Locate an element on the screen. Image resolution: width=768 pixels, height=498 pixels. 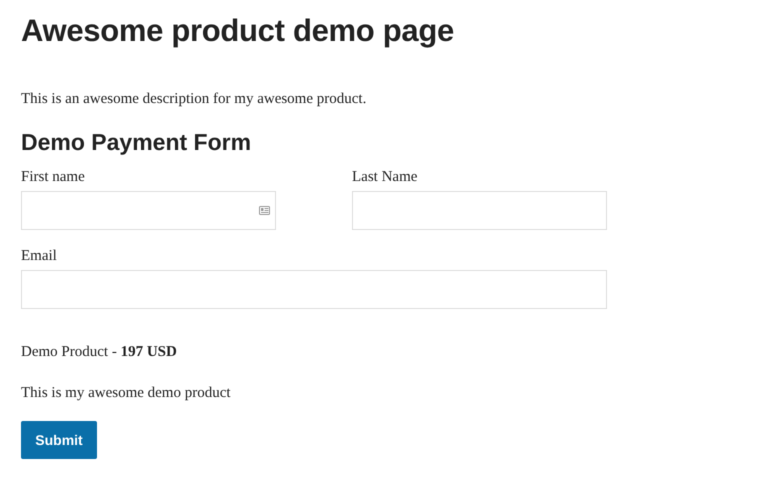
field-label: First name is located at coordinates (53, 177).